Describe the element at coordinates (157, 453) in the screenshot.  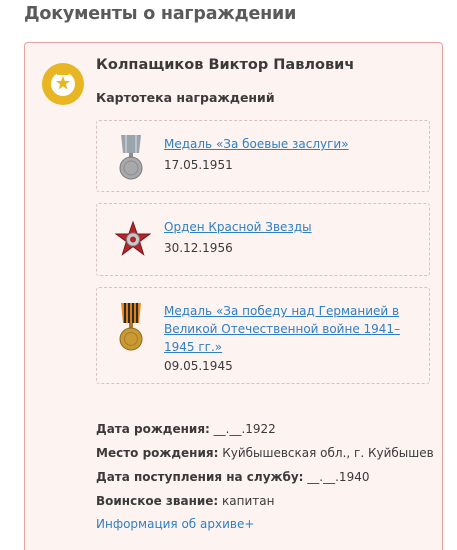
I see `birth-place-label: Место рождения:` at that location.